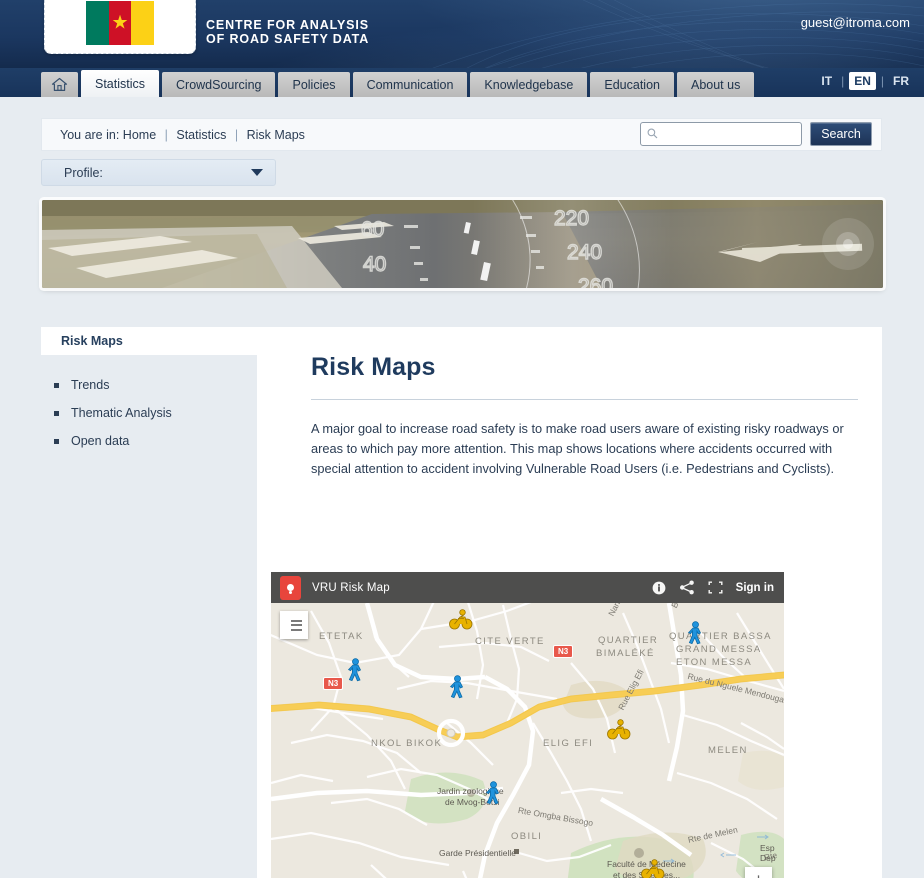  Describe the element at coordinates (527, 587) in the screenshot. I see `map-toolbar: VRU Risk Map Sign in` at that location.